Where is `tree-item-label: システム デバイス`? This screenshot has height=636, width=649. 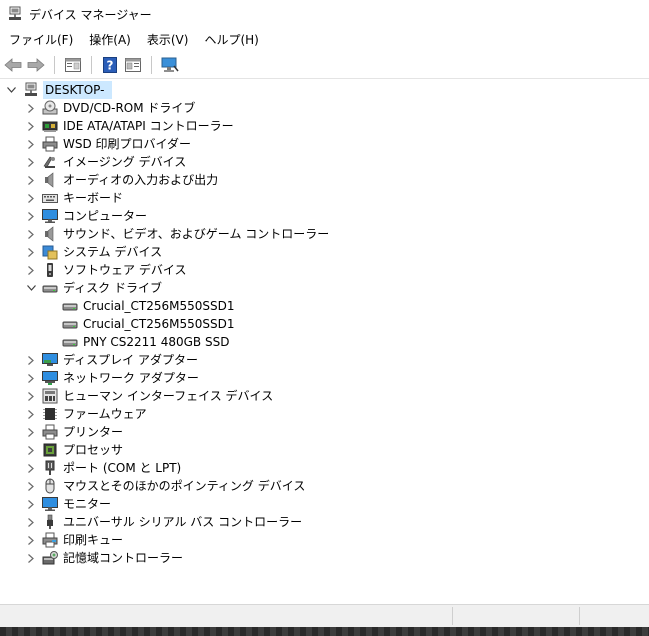
tree-item-label: システム デバイス is located at coordinates (112, 252).